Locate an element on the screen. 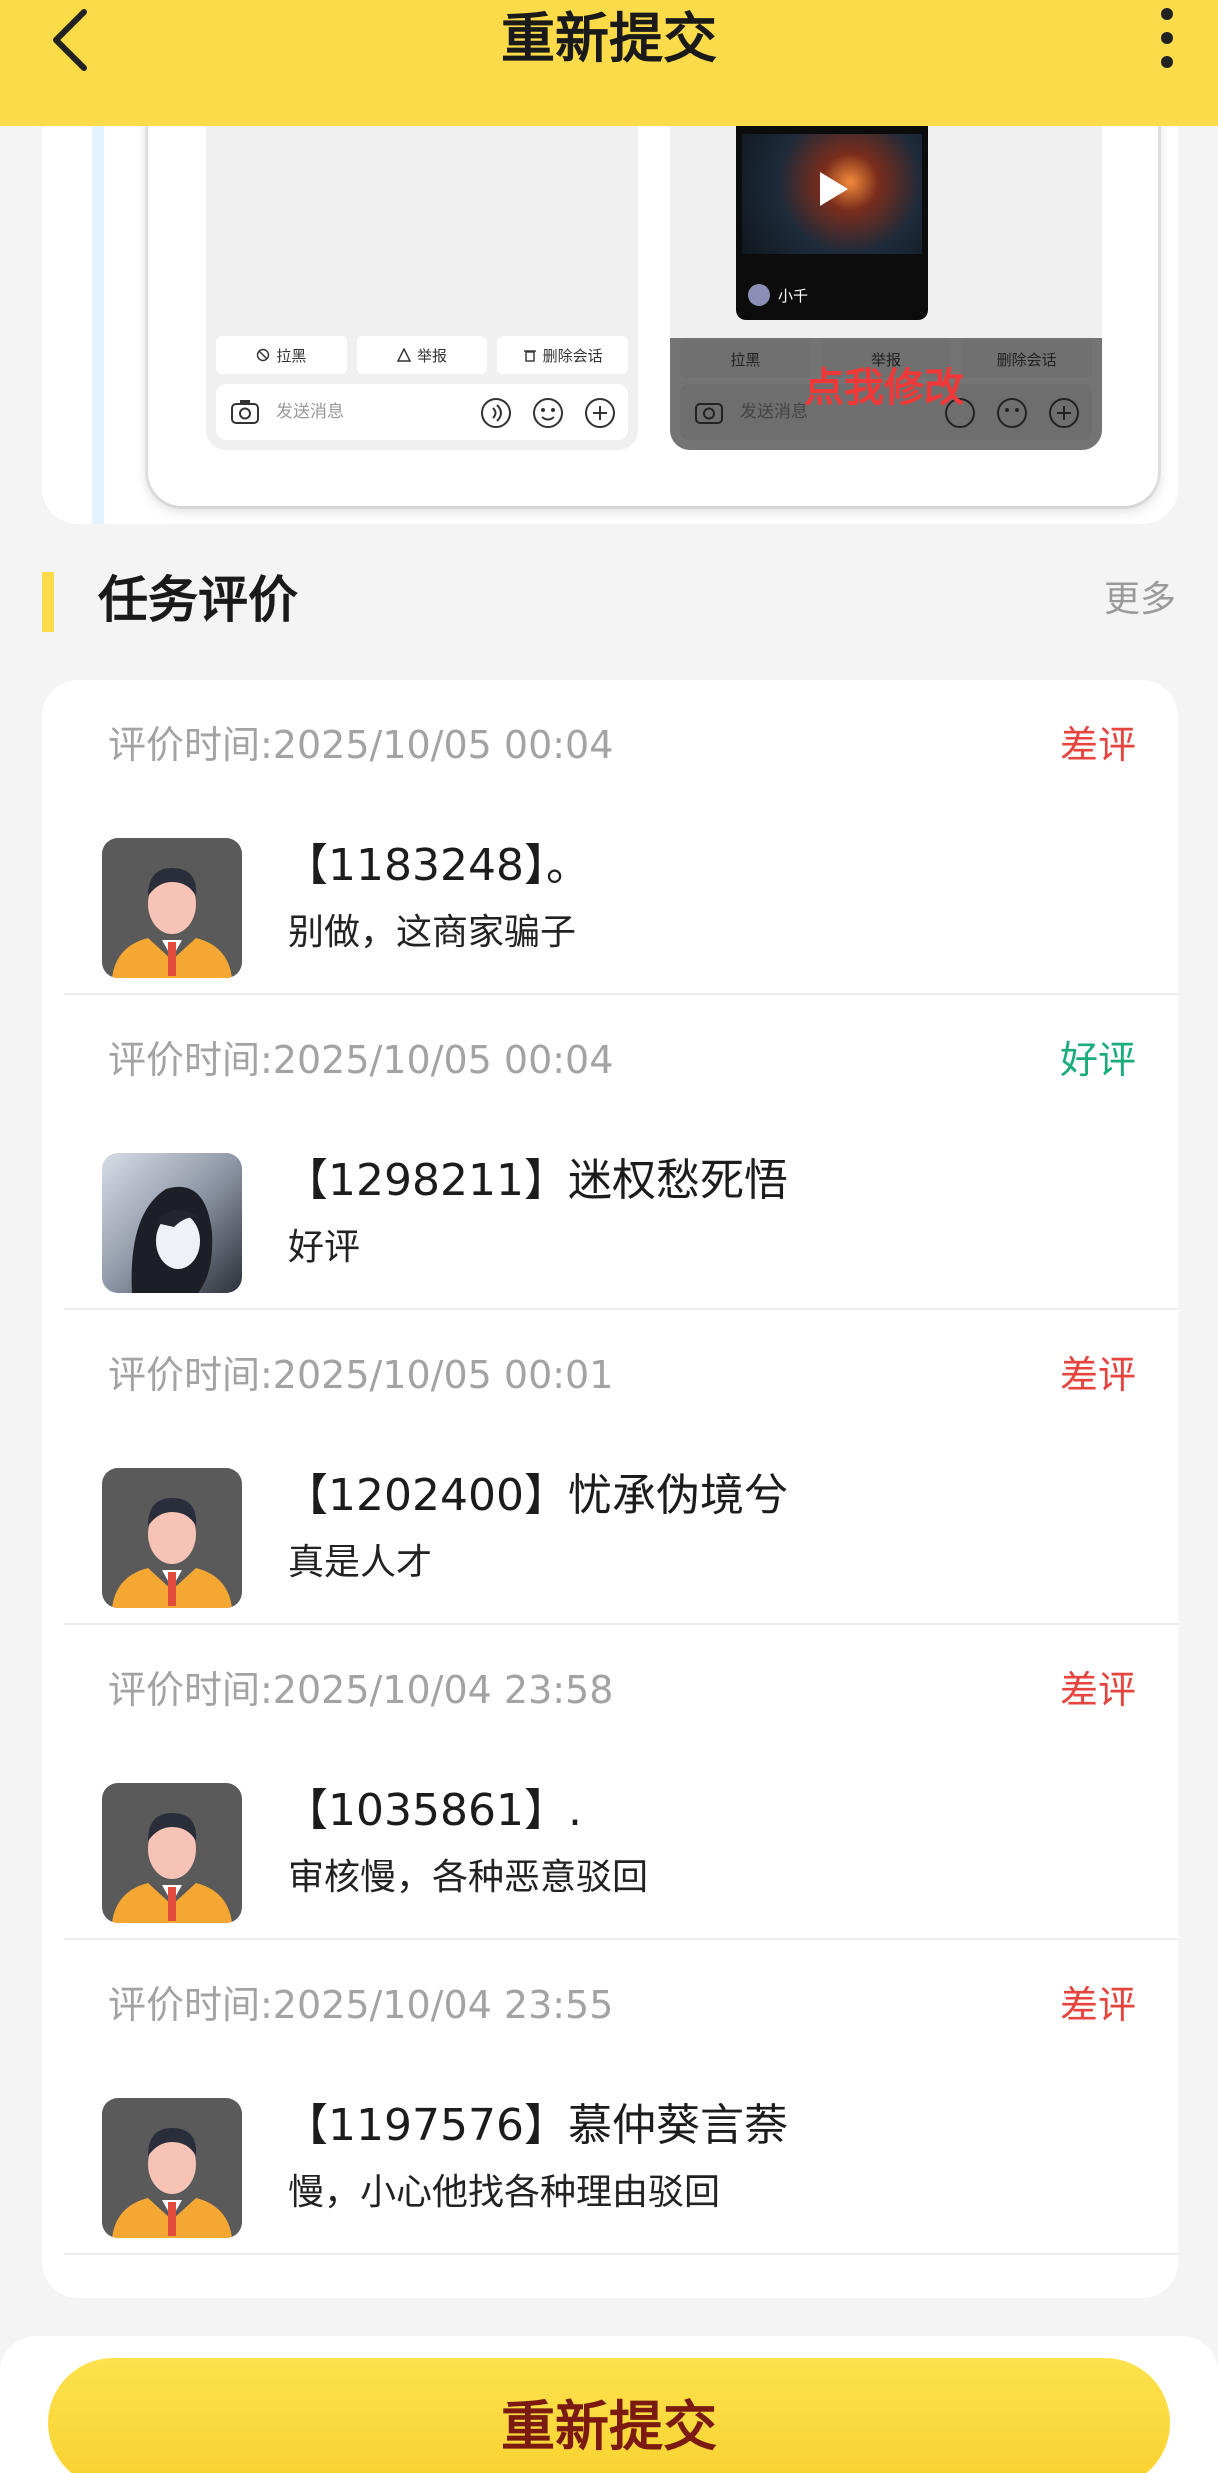 The image size is (1218, 2473). voice-icon is located at coordinates (496, 413).